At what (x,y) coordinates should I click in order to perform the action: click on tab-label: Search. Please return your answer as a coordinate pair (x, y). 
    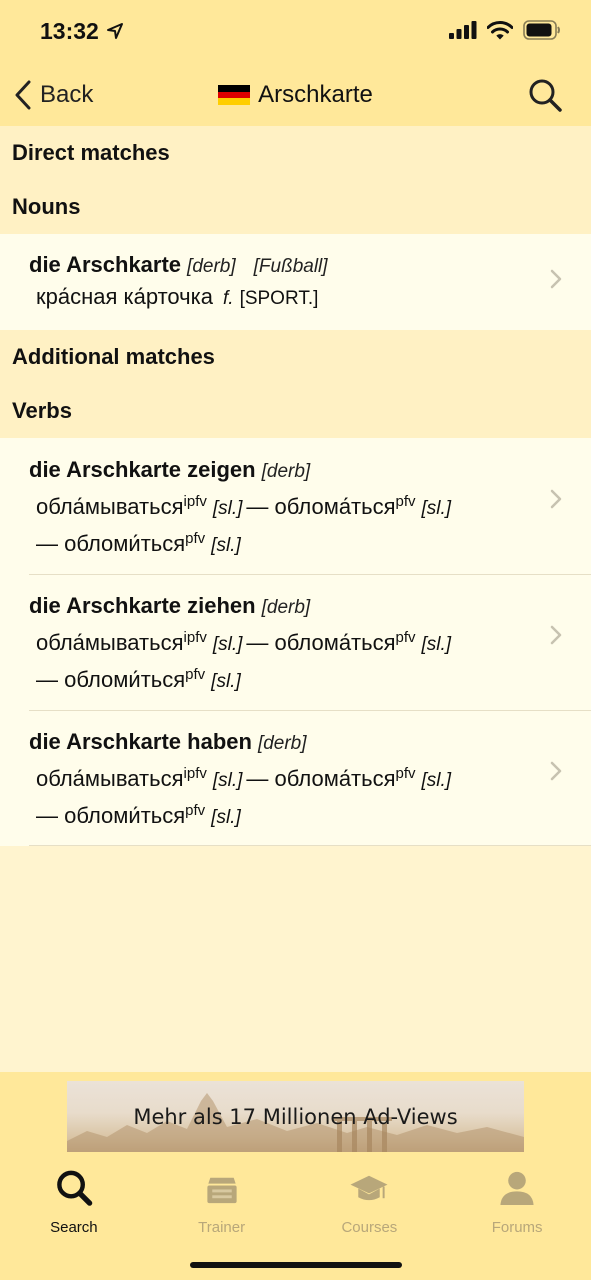
    Looking at the image, I should click on (74, 1227).